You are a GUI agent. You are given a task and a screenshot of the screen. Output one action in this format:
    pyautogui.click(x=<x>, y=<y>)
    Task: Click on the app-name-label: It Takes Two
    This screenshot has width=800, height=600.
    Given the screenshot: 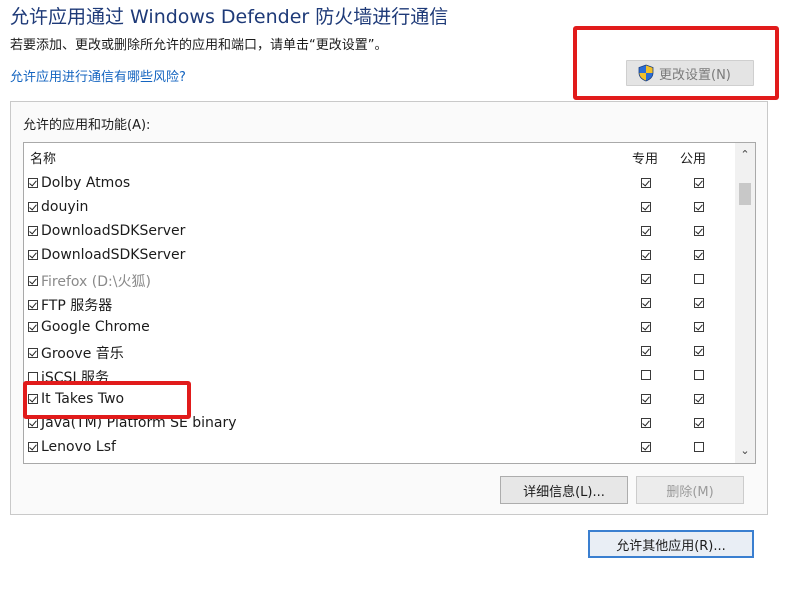 What is the action you would take?
    pyautogui.click(x=83, y=399)
    